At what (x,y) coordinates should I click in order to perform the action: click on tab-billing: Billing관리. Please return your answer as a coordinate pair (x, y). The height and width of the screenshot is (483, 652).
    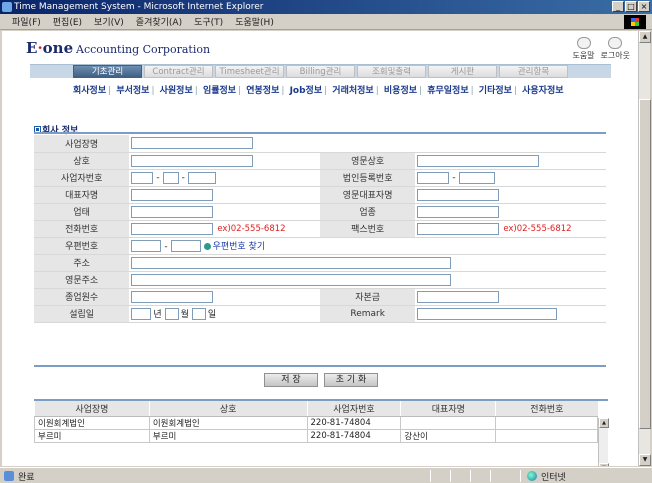
    Looking at the image, I should click on (320, 71).